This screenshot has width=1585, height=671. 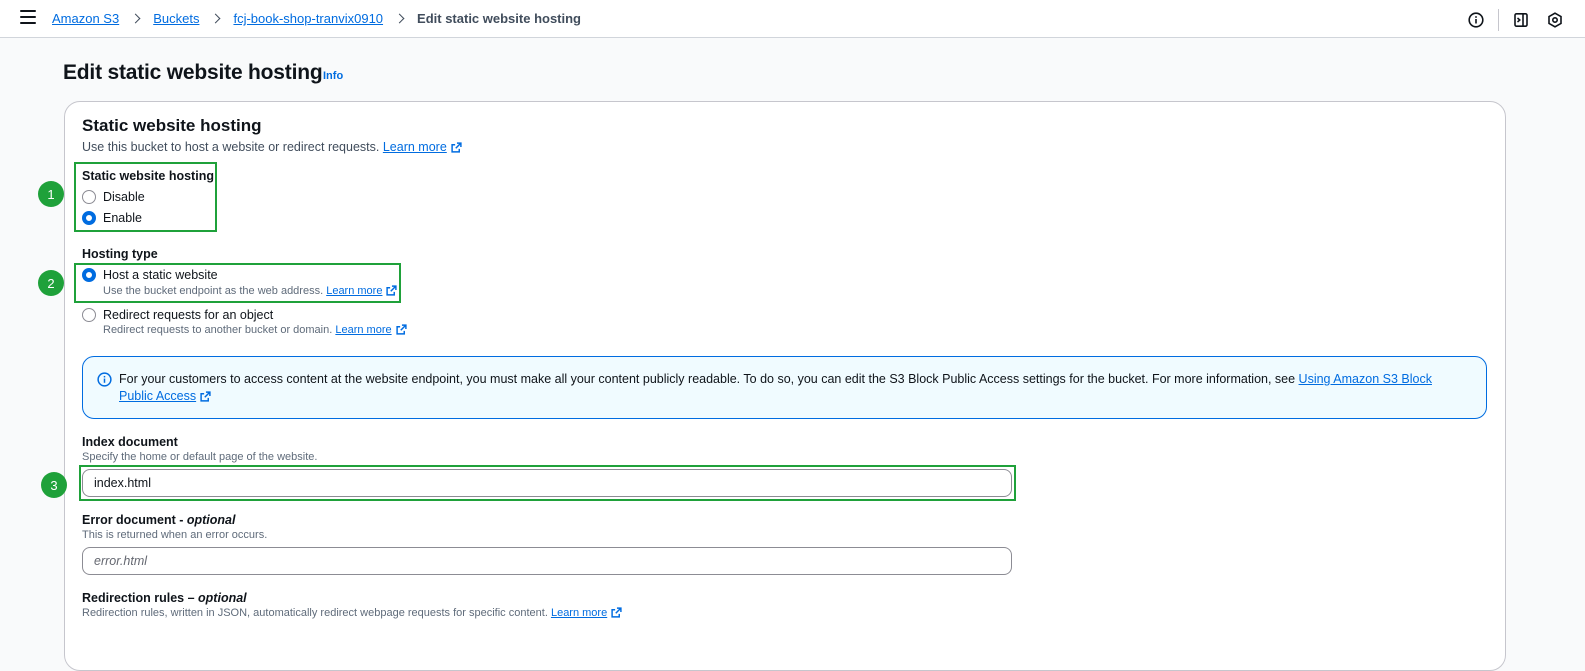 I want to click on hexagon-settings-icon, so click(x=1555, y=20).